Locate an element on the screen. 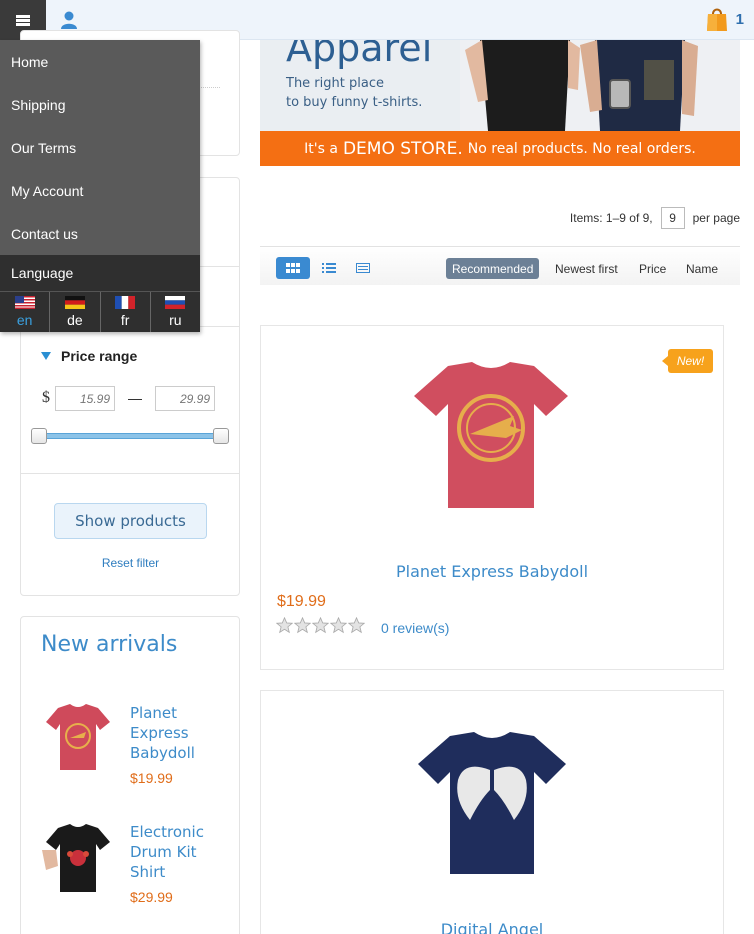 The width and height of the screenshot is (754, 934). sort-recommended: Recommended is located at coordinates (493, 268).